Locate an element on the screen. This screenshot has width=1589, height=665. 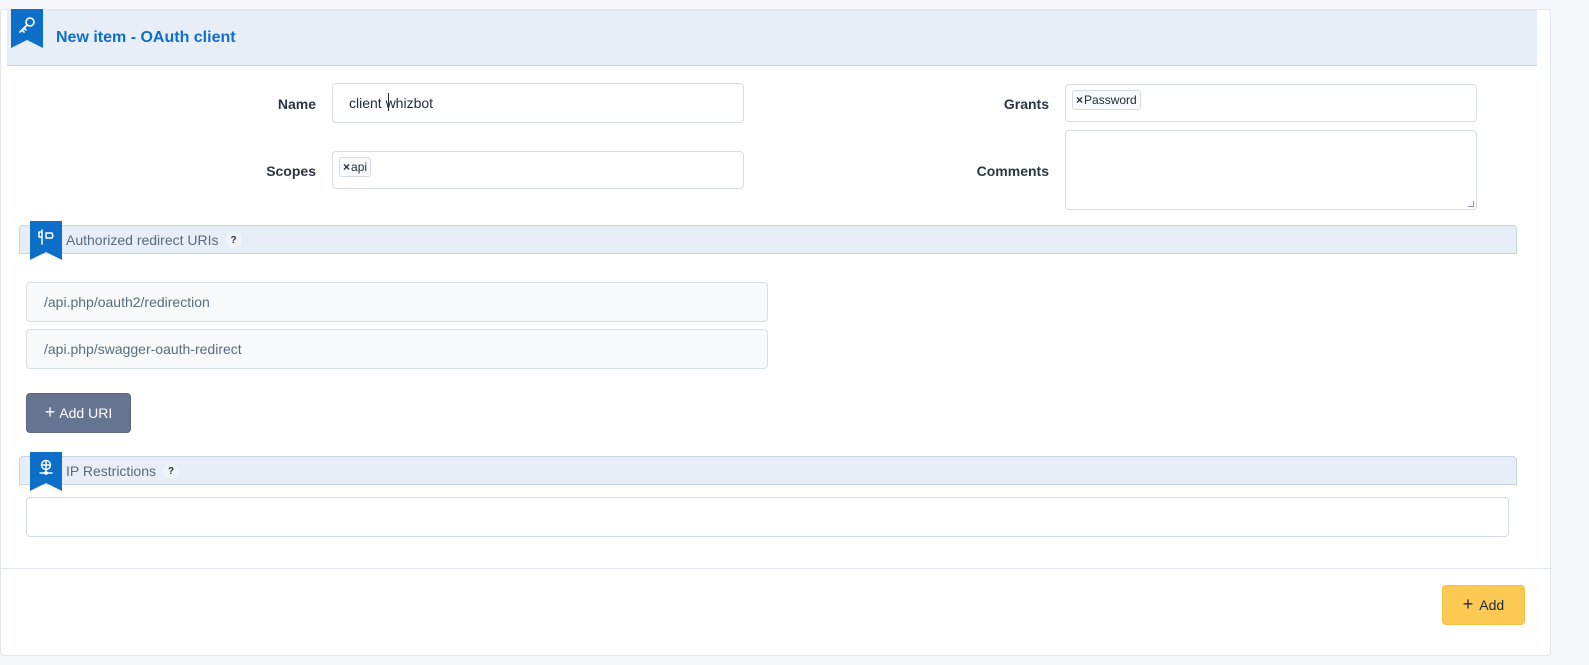
name-label: Name is located at coordinates (296, 104).